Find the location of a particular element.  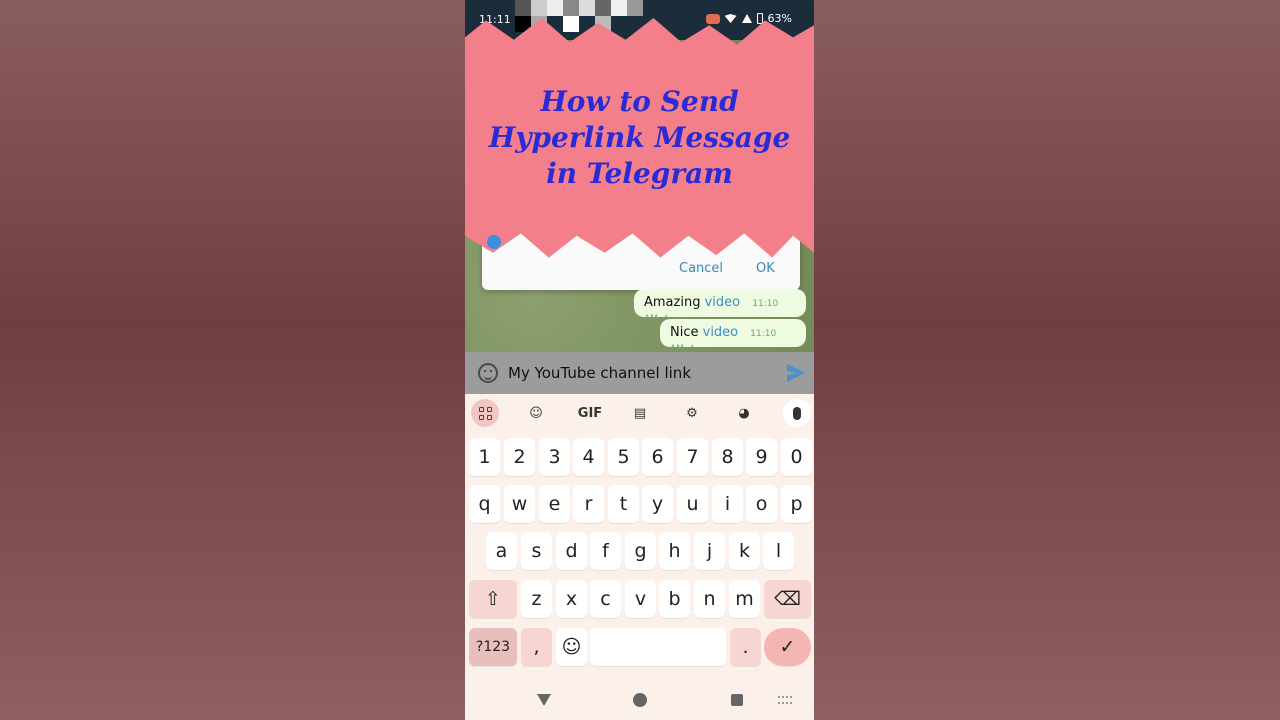

message-input: My YouTube channel link is located at coordinates (599, 373).